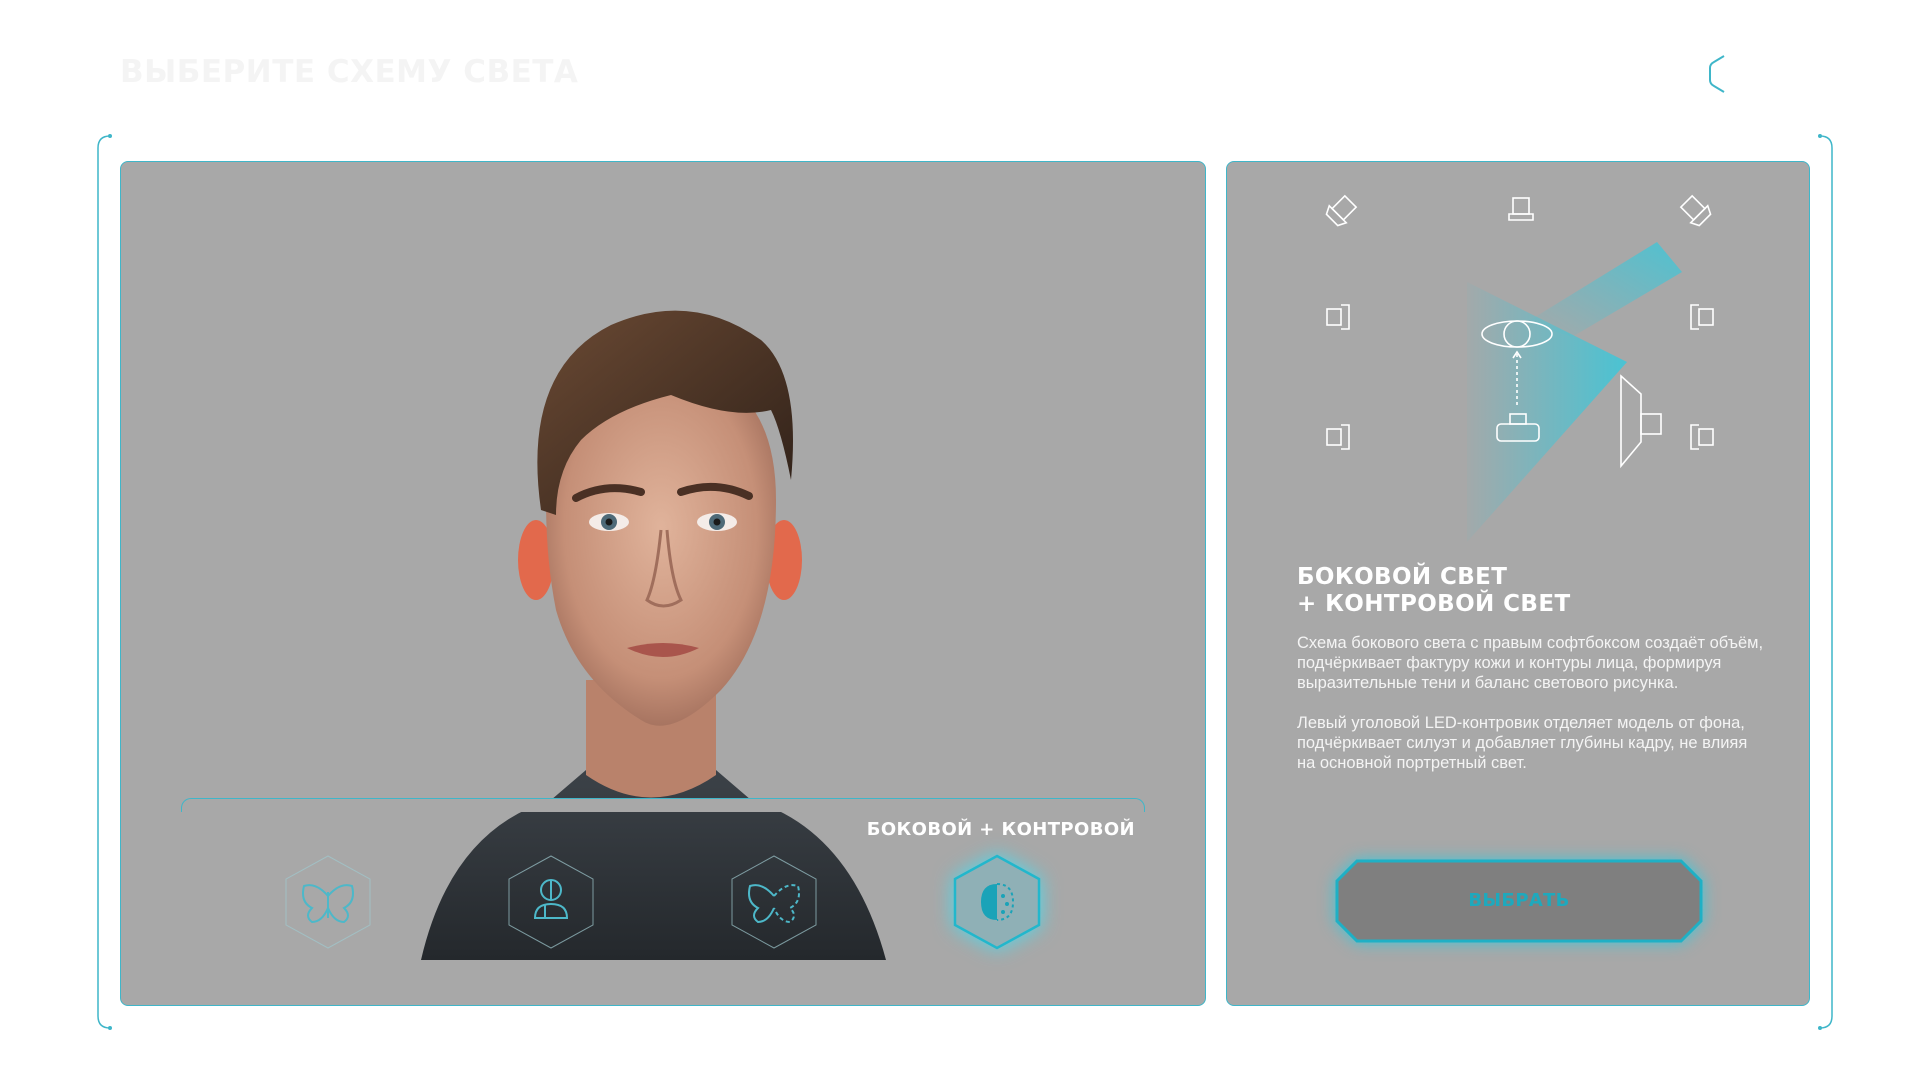 The image size is (1920, 1081). I want to click on scheme-title-line1: БОКОВОЙ СВЕТ, so click(1402, 577).